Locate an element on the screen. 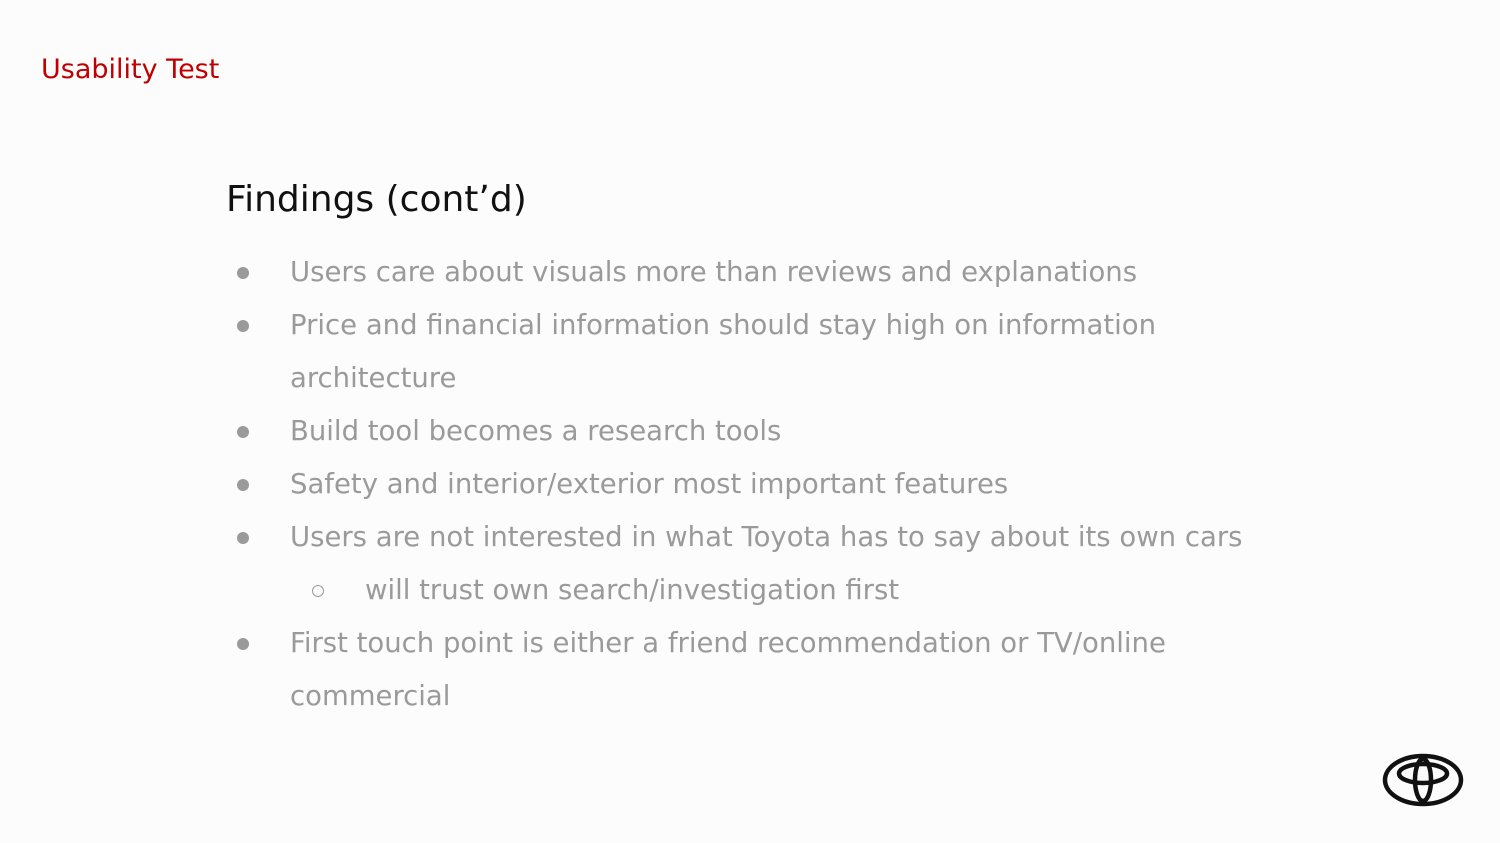 This screenshot has height=843, width=1500. hollow-bullet-icon is located at coordinates (318, 591).